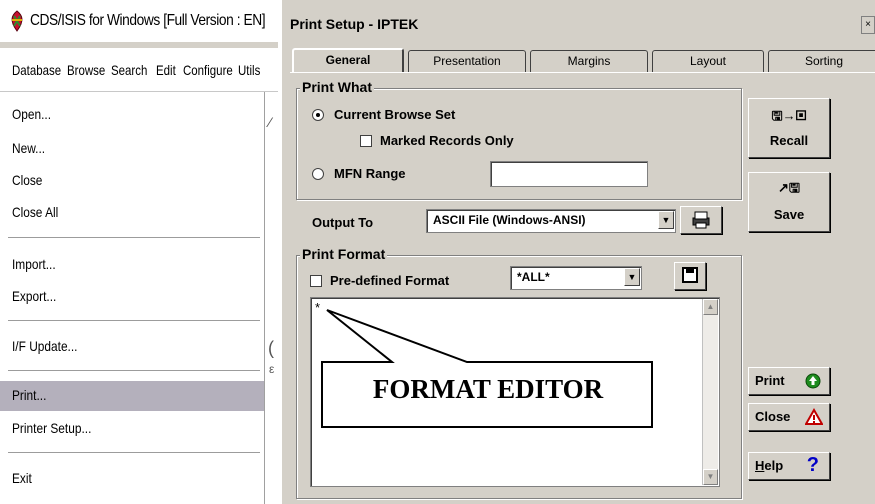 The width and height of the screenshot is (875, 504). Describe the element at coordinates (789, 128) in the screenshot. I see `recall-button: 🖫→▣ Recall` at that location.